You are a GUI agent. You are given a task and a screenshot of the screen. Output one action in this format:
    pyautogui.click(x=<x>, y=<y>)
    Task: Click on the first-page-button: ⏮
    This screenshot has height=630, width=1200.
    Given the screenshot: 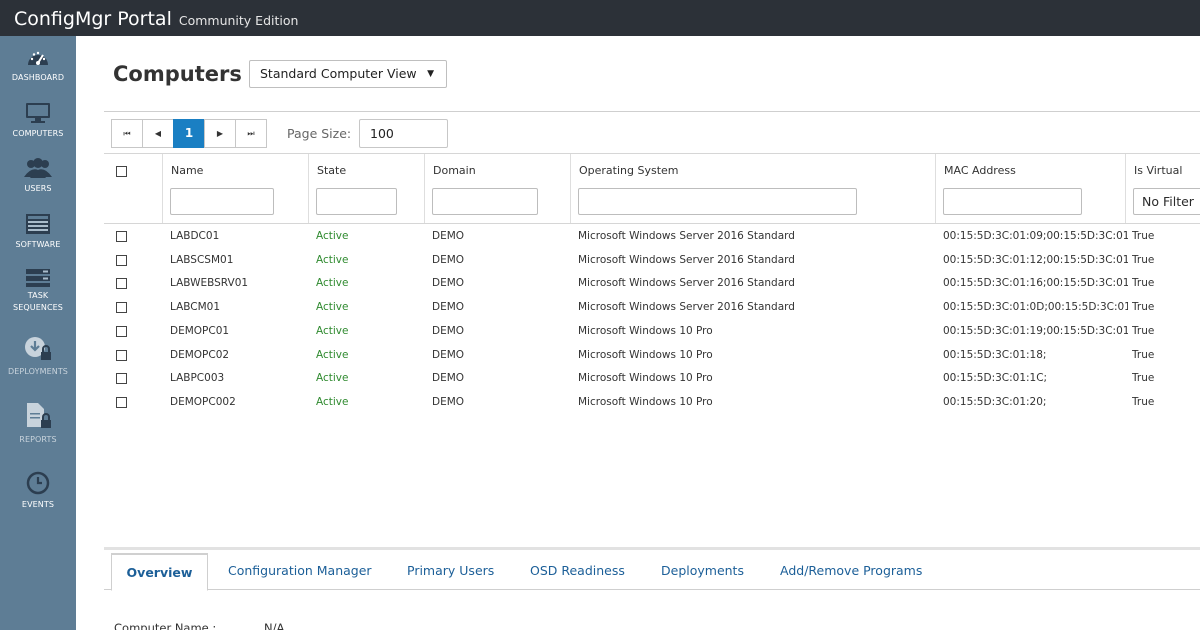 What is the action you would take?
    pyautogui.click(x=127, y=133)
    